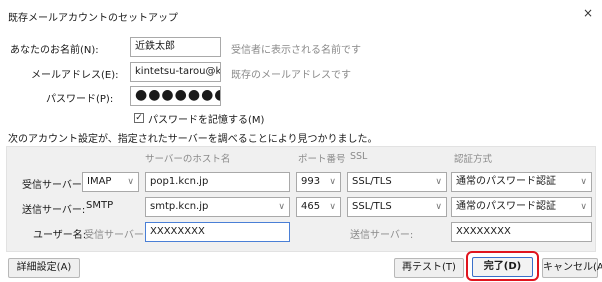  What do you see at coordinates (588, 13) in the screenshot?
I see `close-icon: ×` at bounding box center [588, 13].